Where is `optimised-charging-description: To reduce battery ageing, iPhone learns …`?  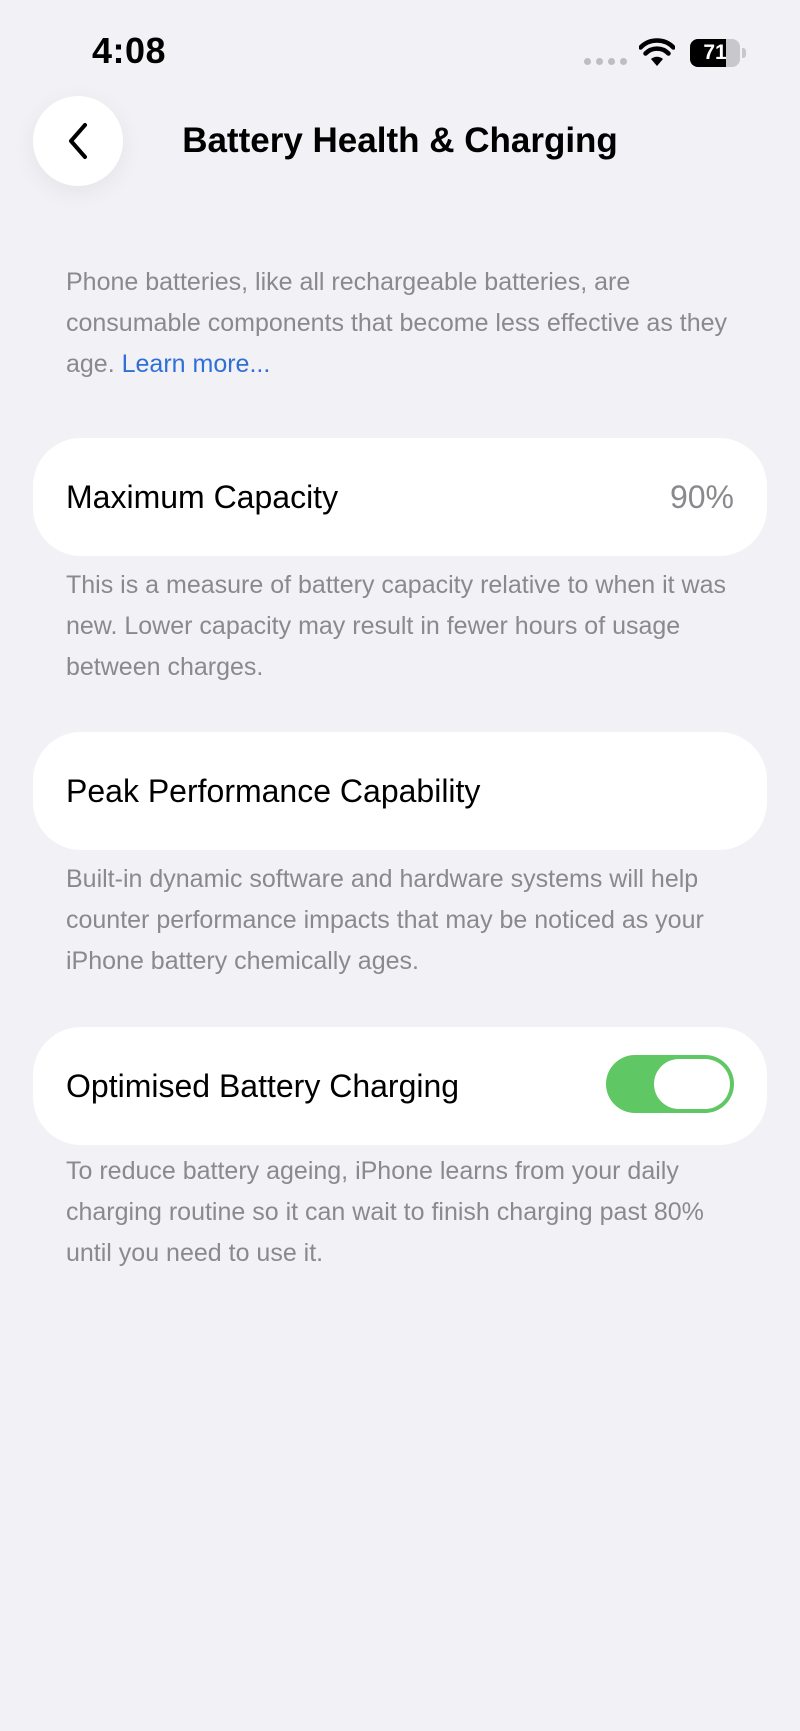
optimised-charging-description: To reduce battery ageing, iPhone learns … is located at coordinates (385, 1212).